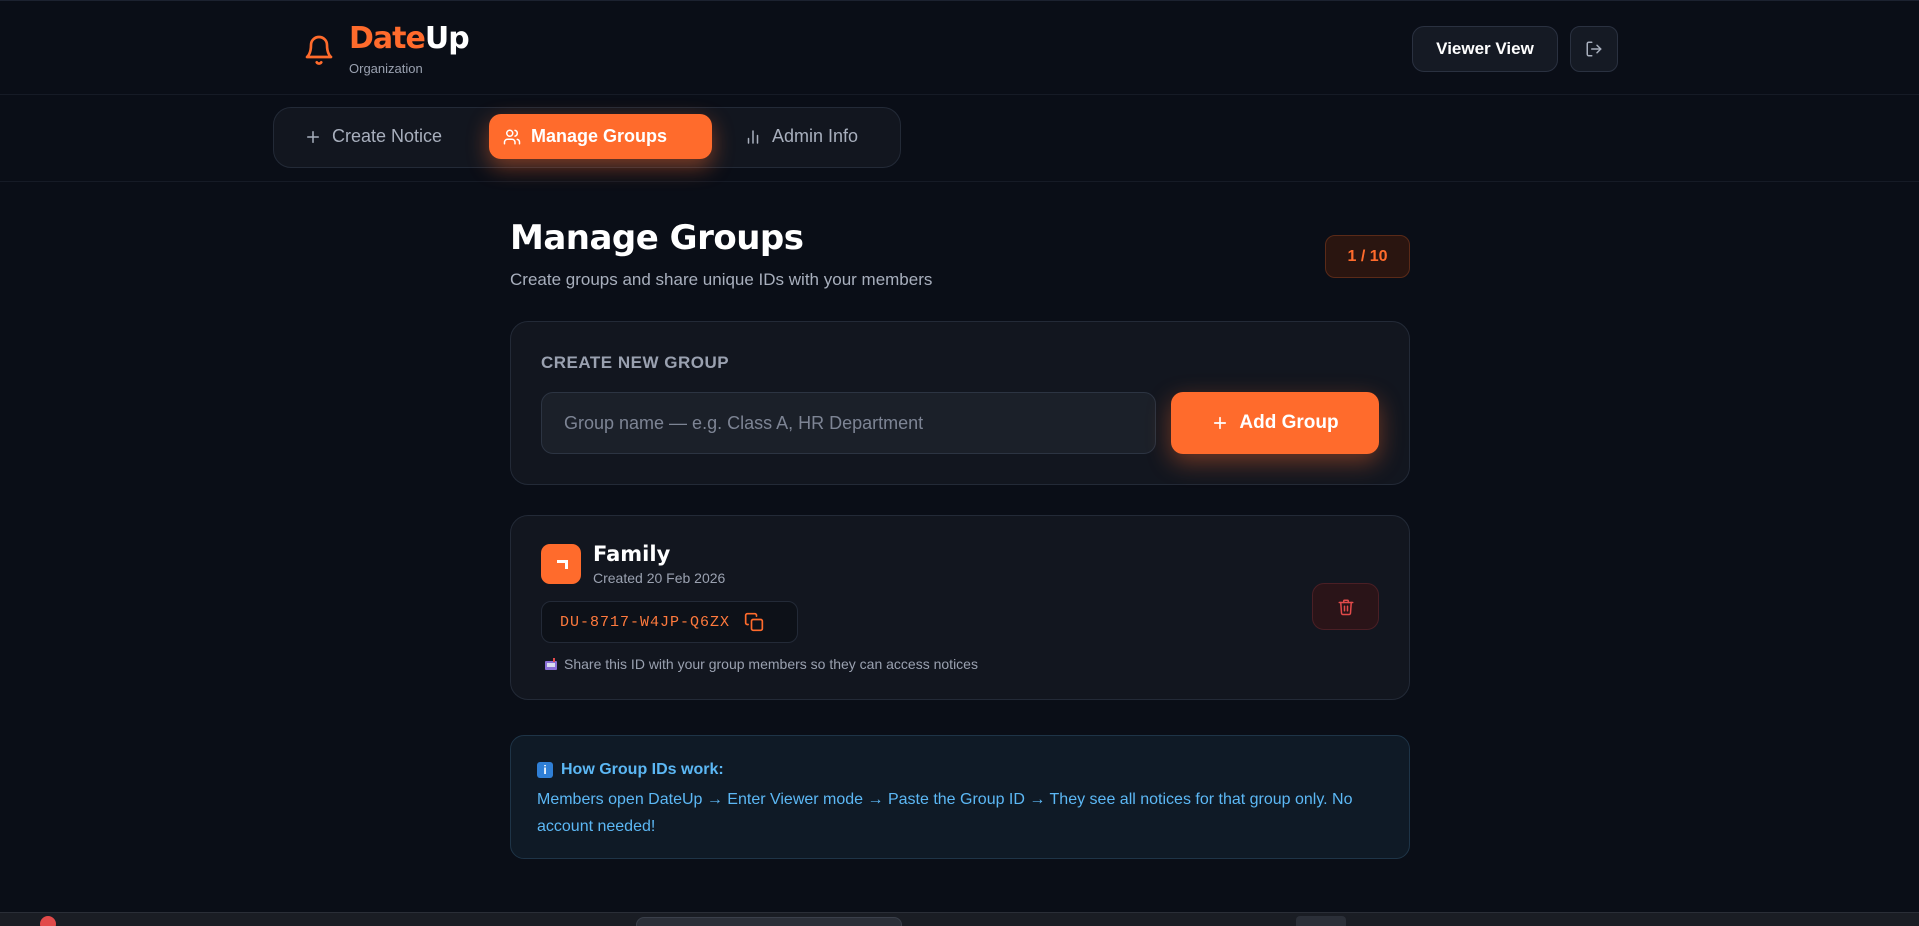 Image resolution: width=1919 pixels, height=926 pixels. I want to click on tab-bar: Create Notice Manage Groups Admin Info, so click(587, 137).